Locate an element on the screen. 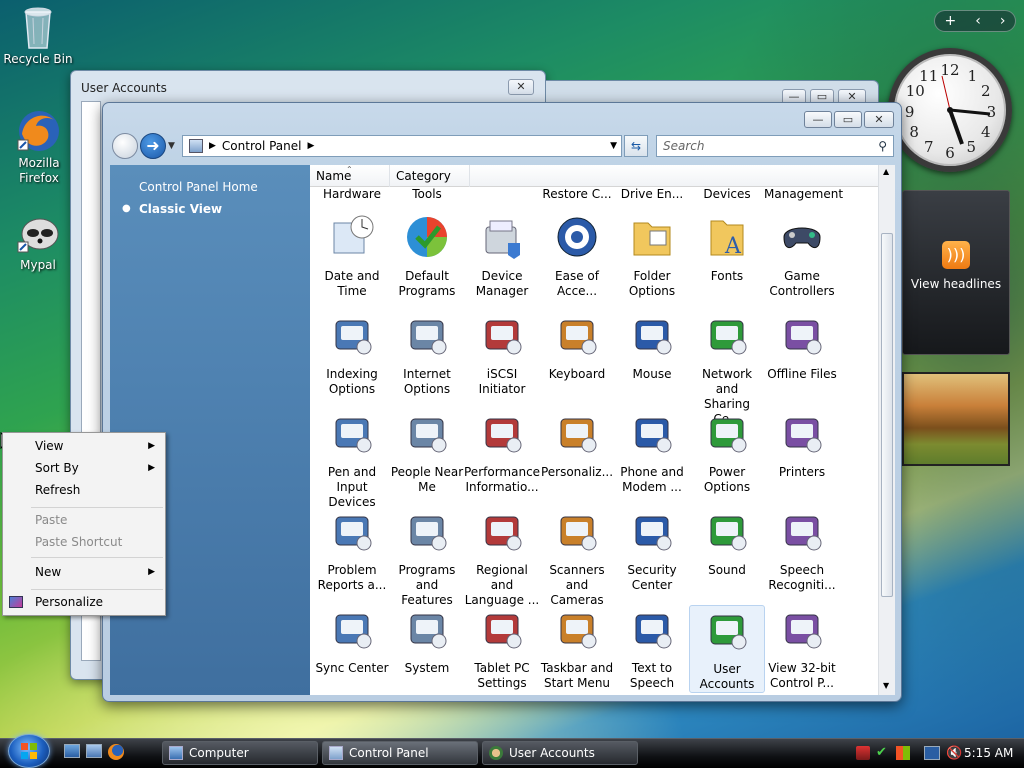  menu-item-sort-by: Sort By is located at coordinates (57, 468).